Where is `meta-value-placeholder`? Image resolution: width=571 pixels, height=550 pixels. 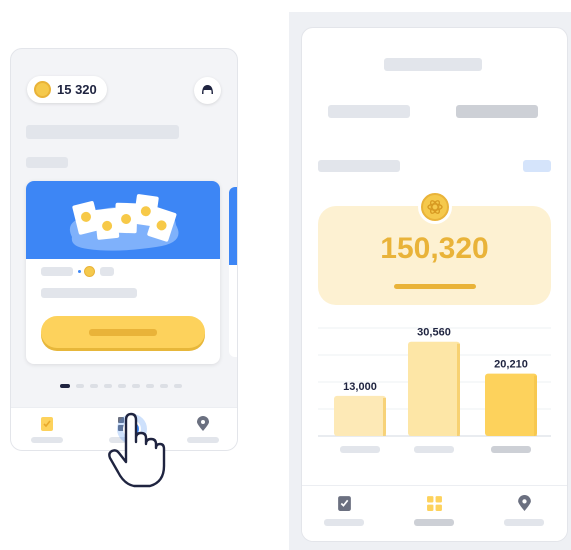
meta-value-placeholder is located at coordinates (107, 271).